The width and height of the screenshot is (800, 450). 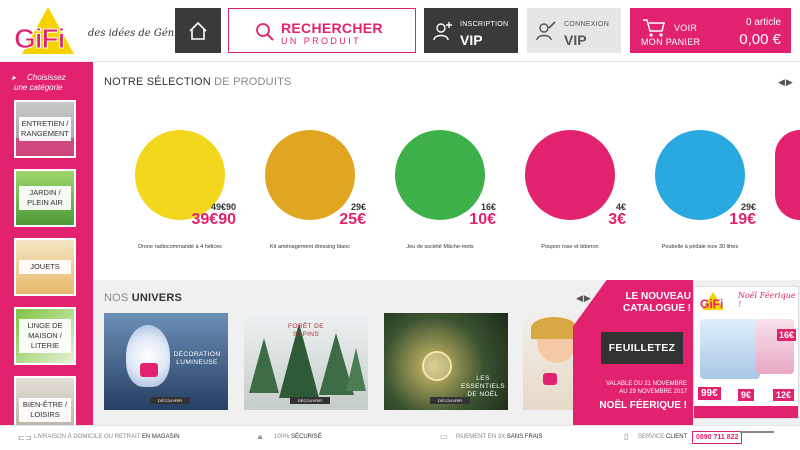 What do you see at coordinates (471, 30) in the screenshot?
I see `vip-signup-button: INSCRIPTION VIP` at bounding box center [471, 30].